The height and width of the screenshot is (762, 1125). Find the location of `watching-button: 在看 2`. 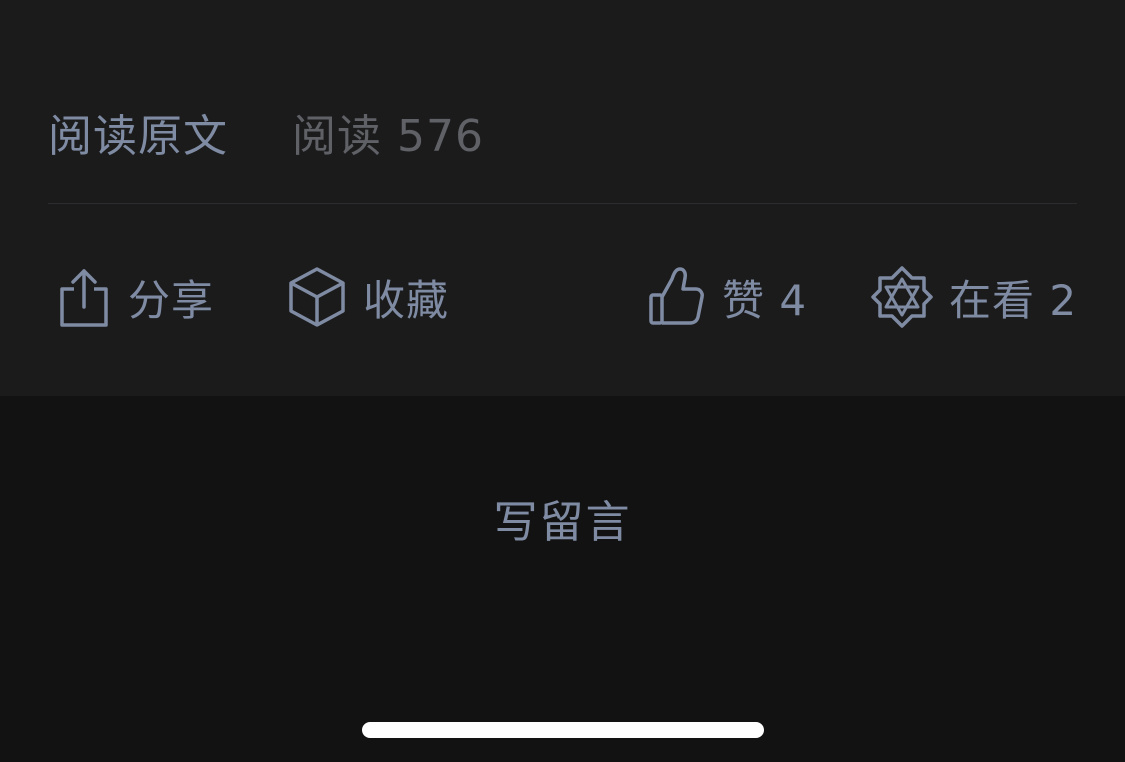

watching-button: 在看 2 is located at coordinates (974, 297).